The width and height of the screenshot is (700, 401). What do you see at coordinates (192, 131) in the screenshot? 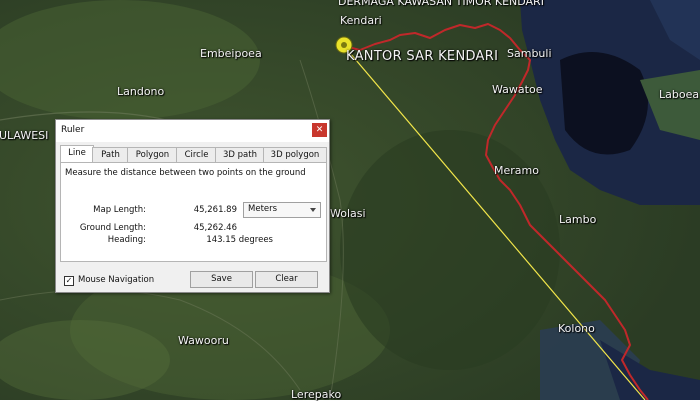
I see `ruler-titlebar: Ruler ✕` at bounding box center [192, 131].